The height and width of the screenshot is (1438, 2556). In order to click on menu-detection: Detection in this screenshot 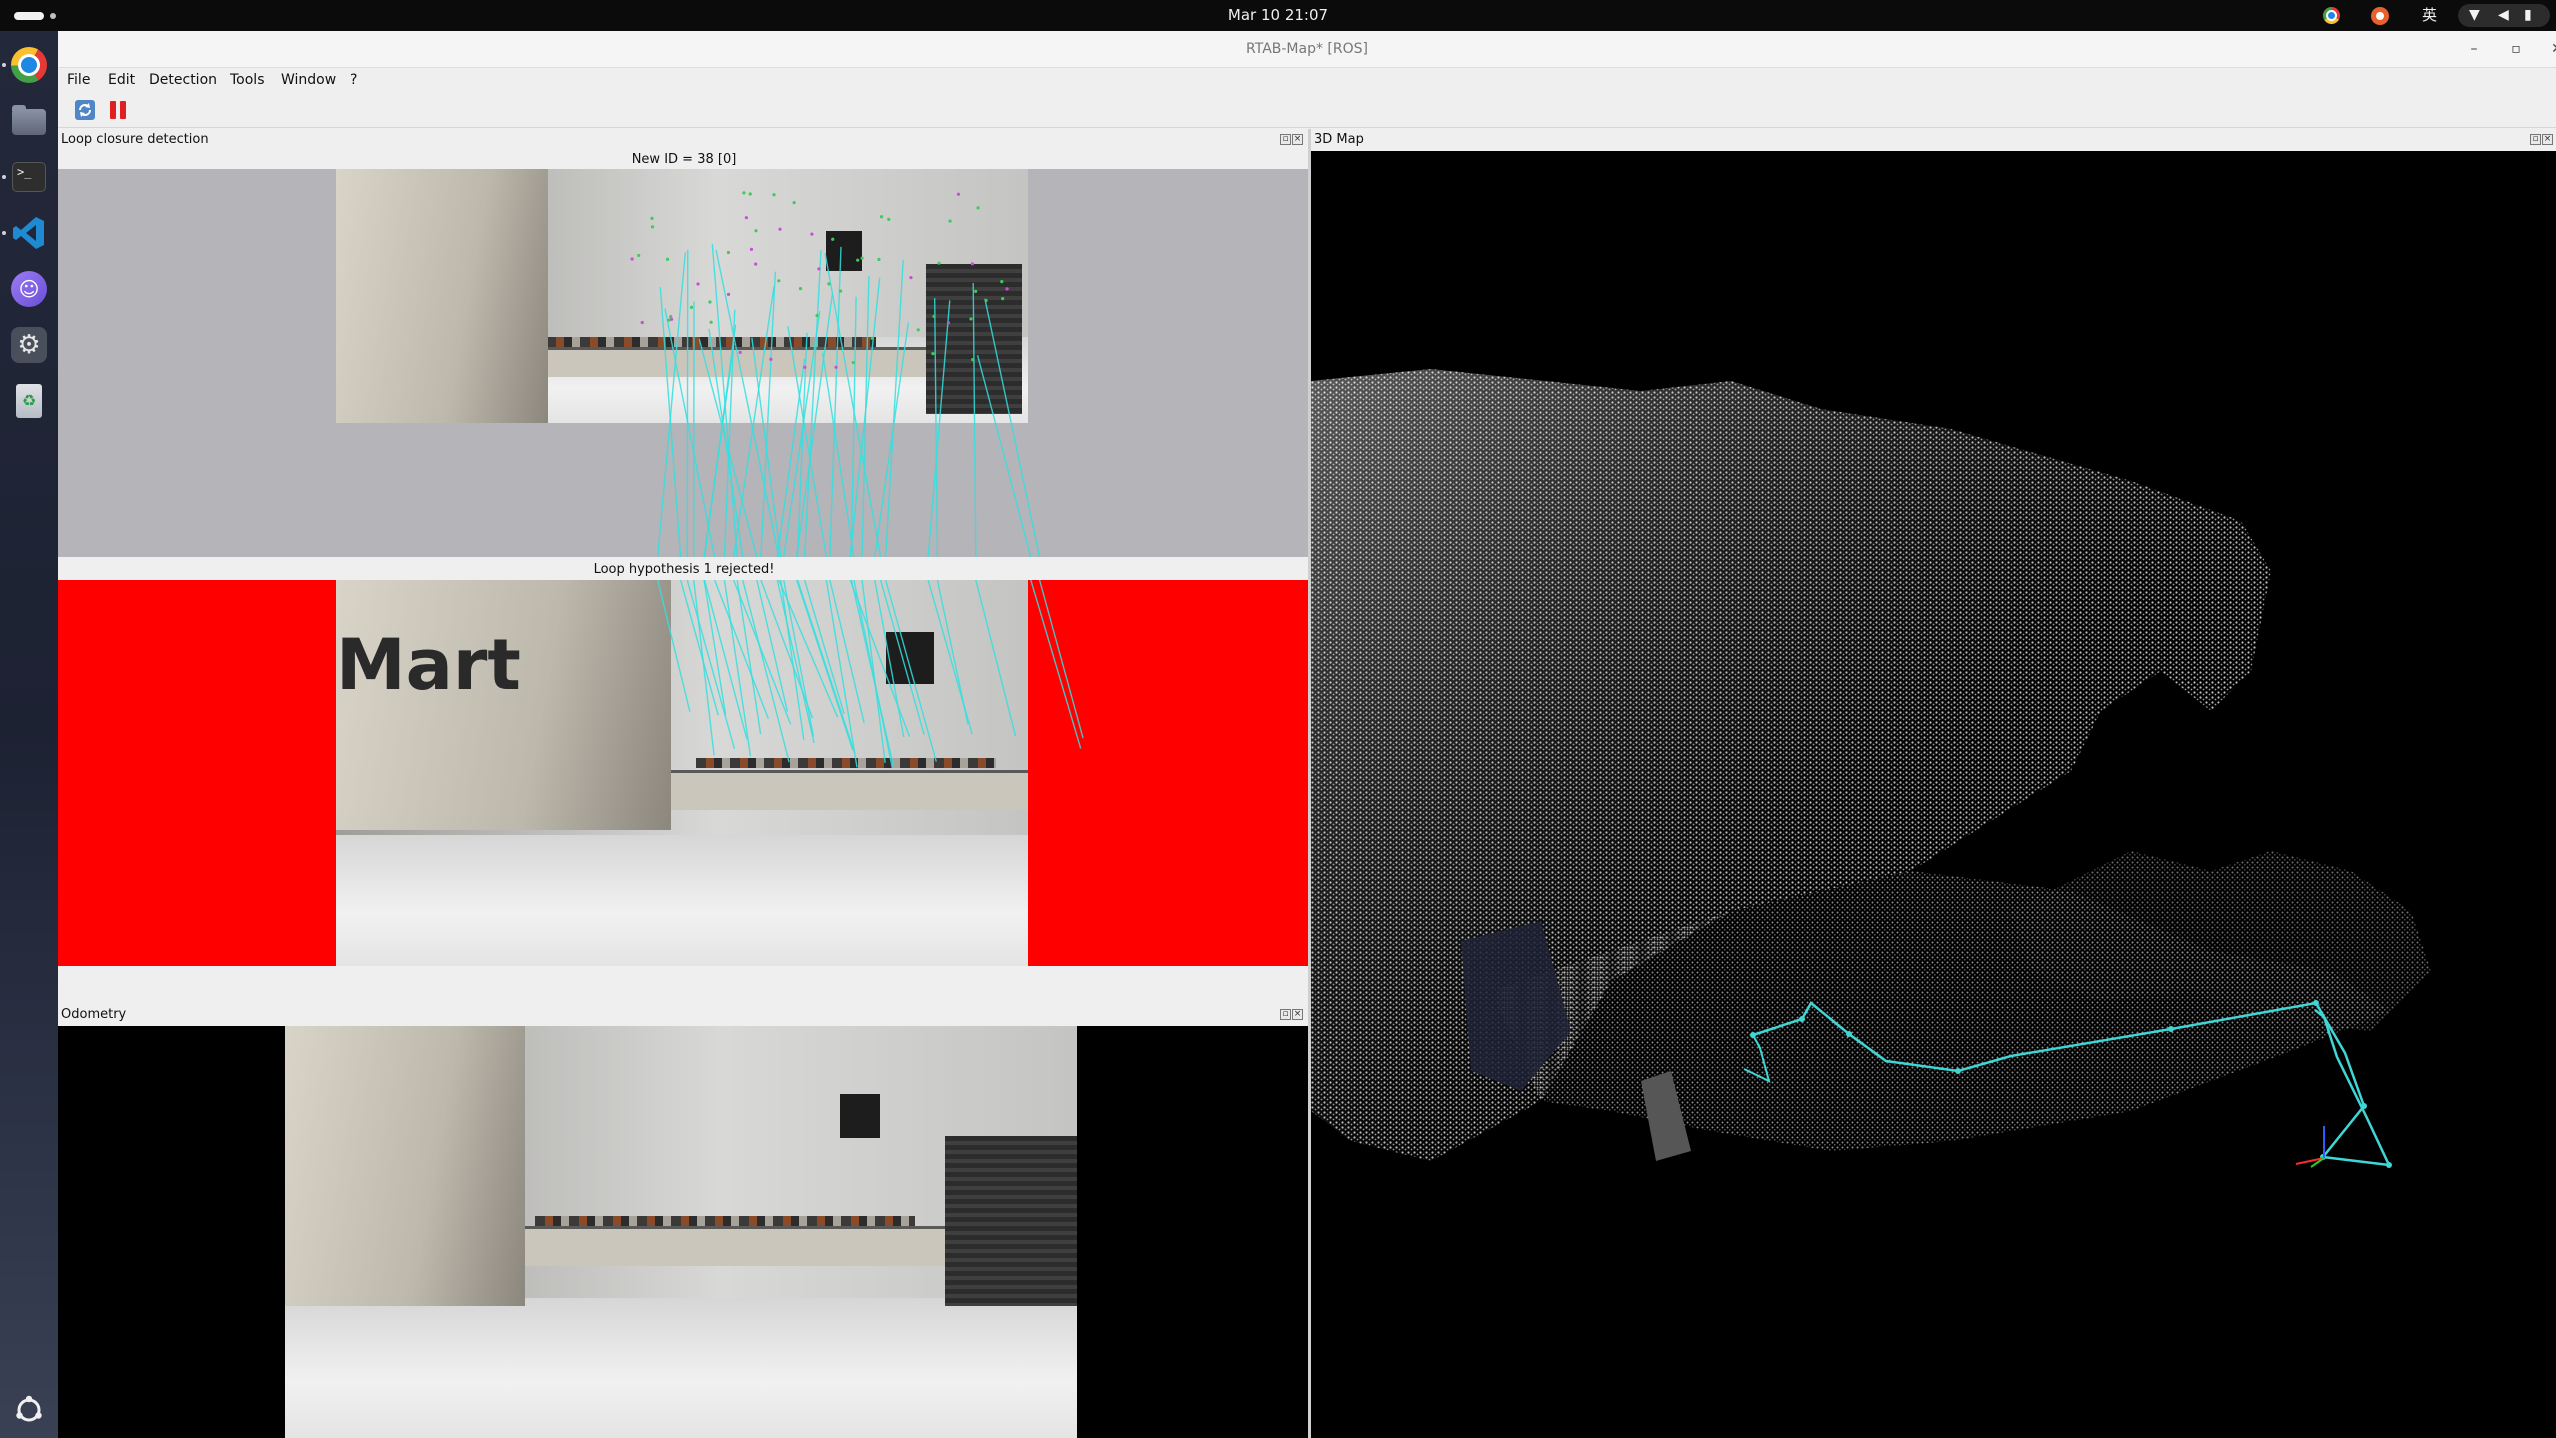, I will do `click(183, 80)`.